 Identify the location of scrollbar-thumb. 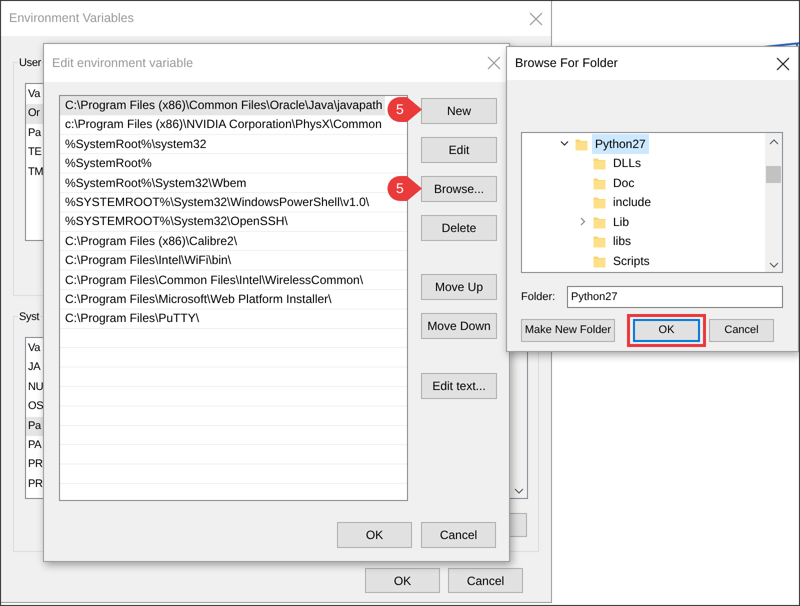
(773, 175).